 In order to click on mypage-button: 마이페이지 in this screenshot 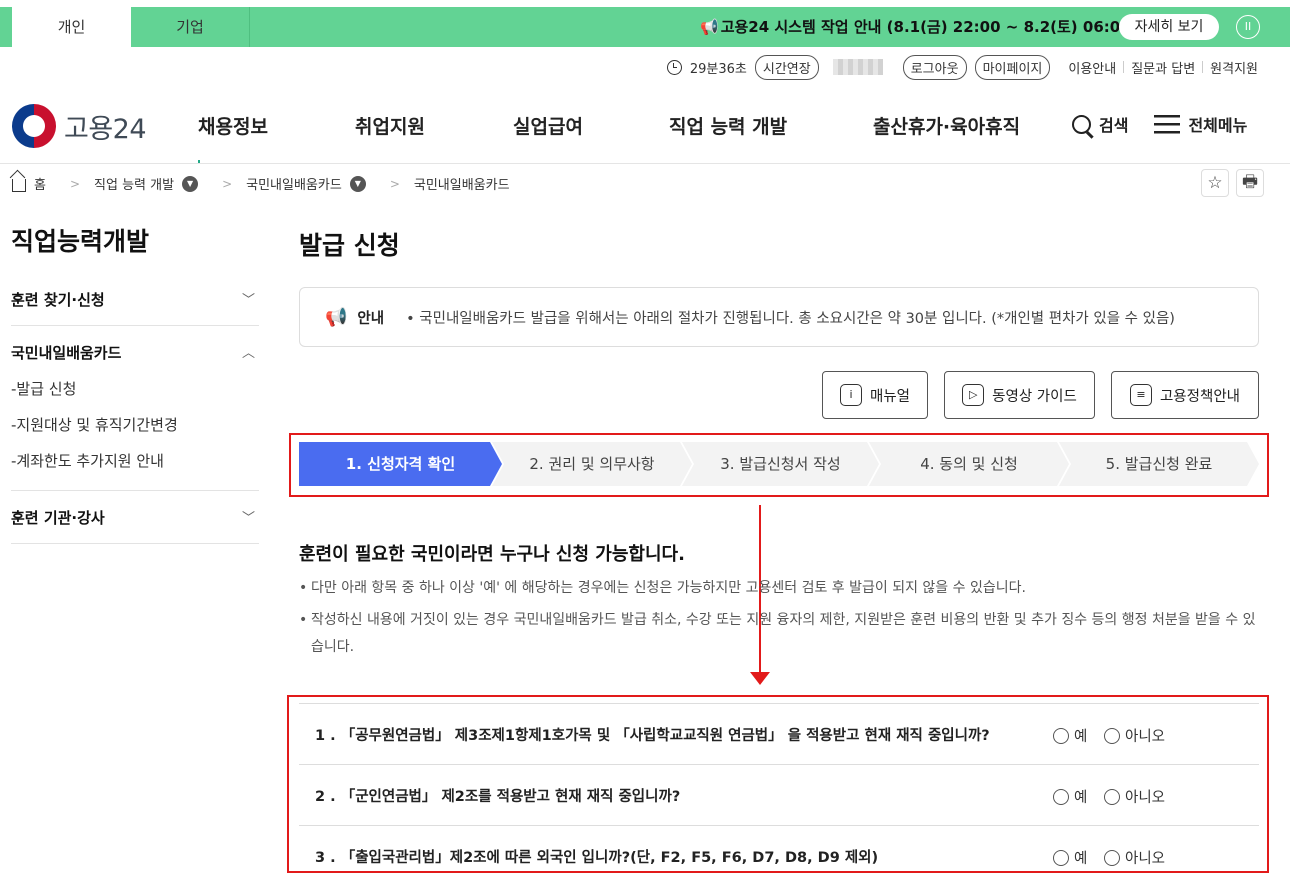, I will do `click(1012, 67)`.